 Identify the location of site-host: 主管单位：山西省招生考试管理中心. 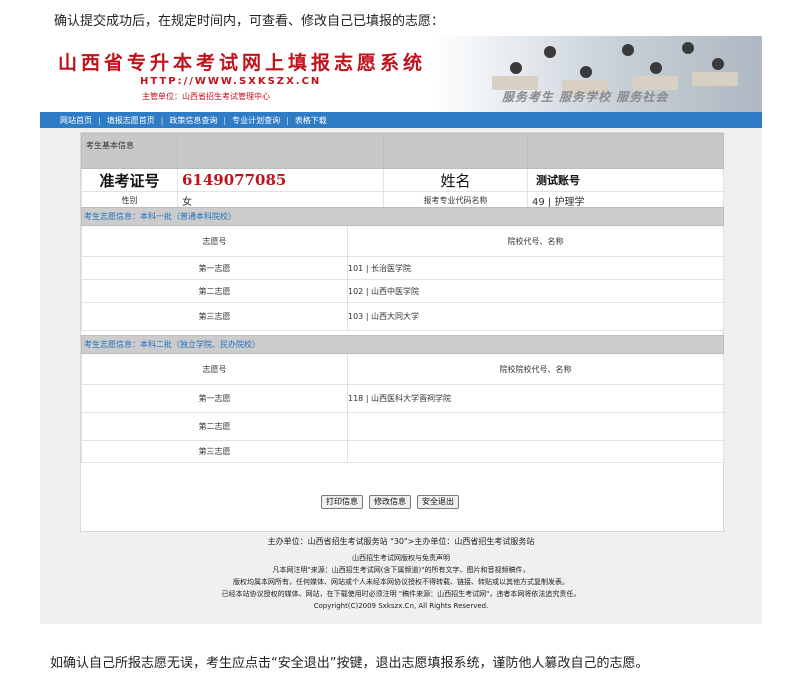
(206, 96).